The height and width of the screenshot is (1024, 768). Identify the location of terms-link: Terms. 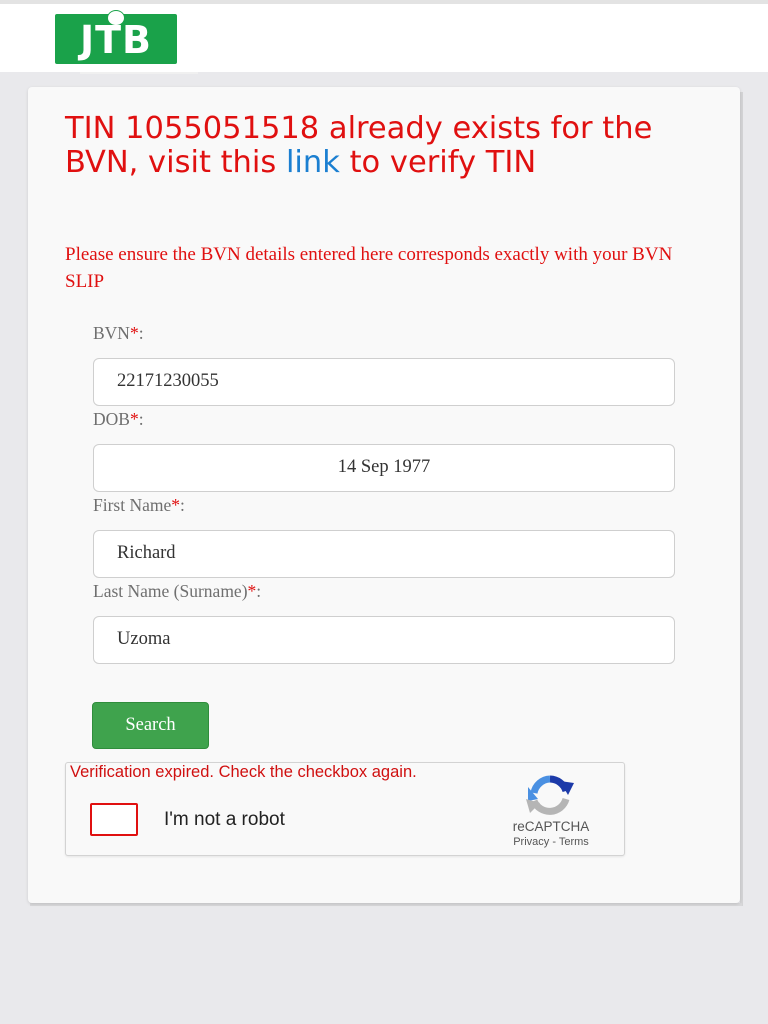
(574, 842).